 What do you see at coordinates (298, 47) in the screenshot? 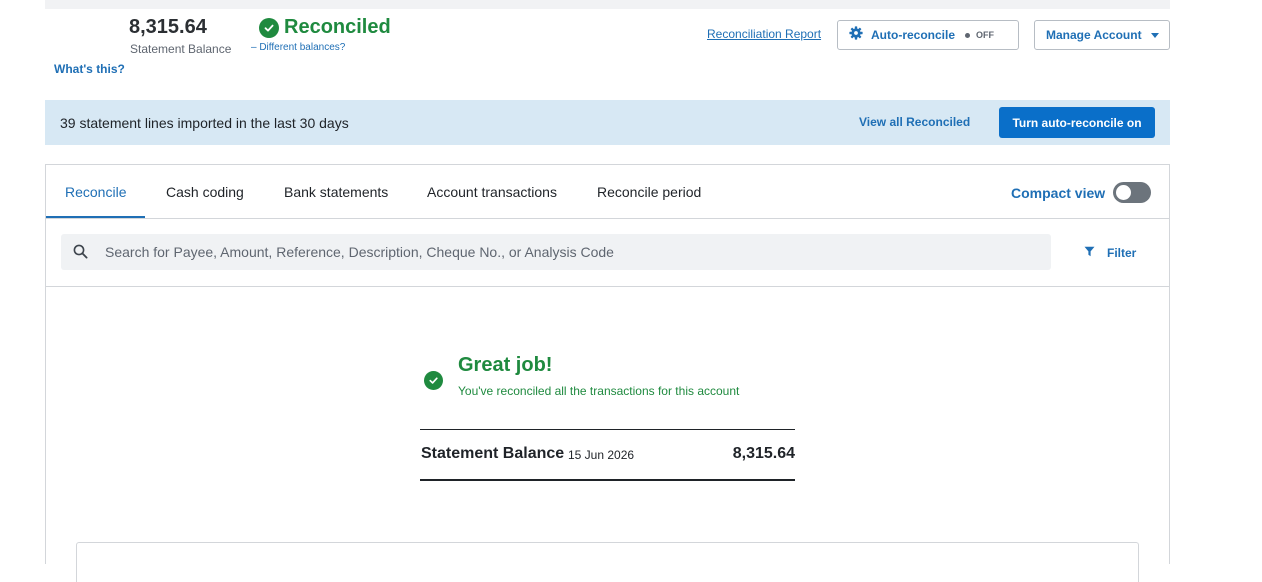
I see `different-balances-link: – Different balances?` at bounding box center [298, 47].